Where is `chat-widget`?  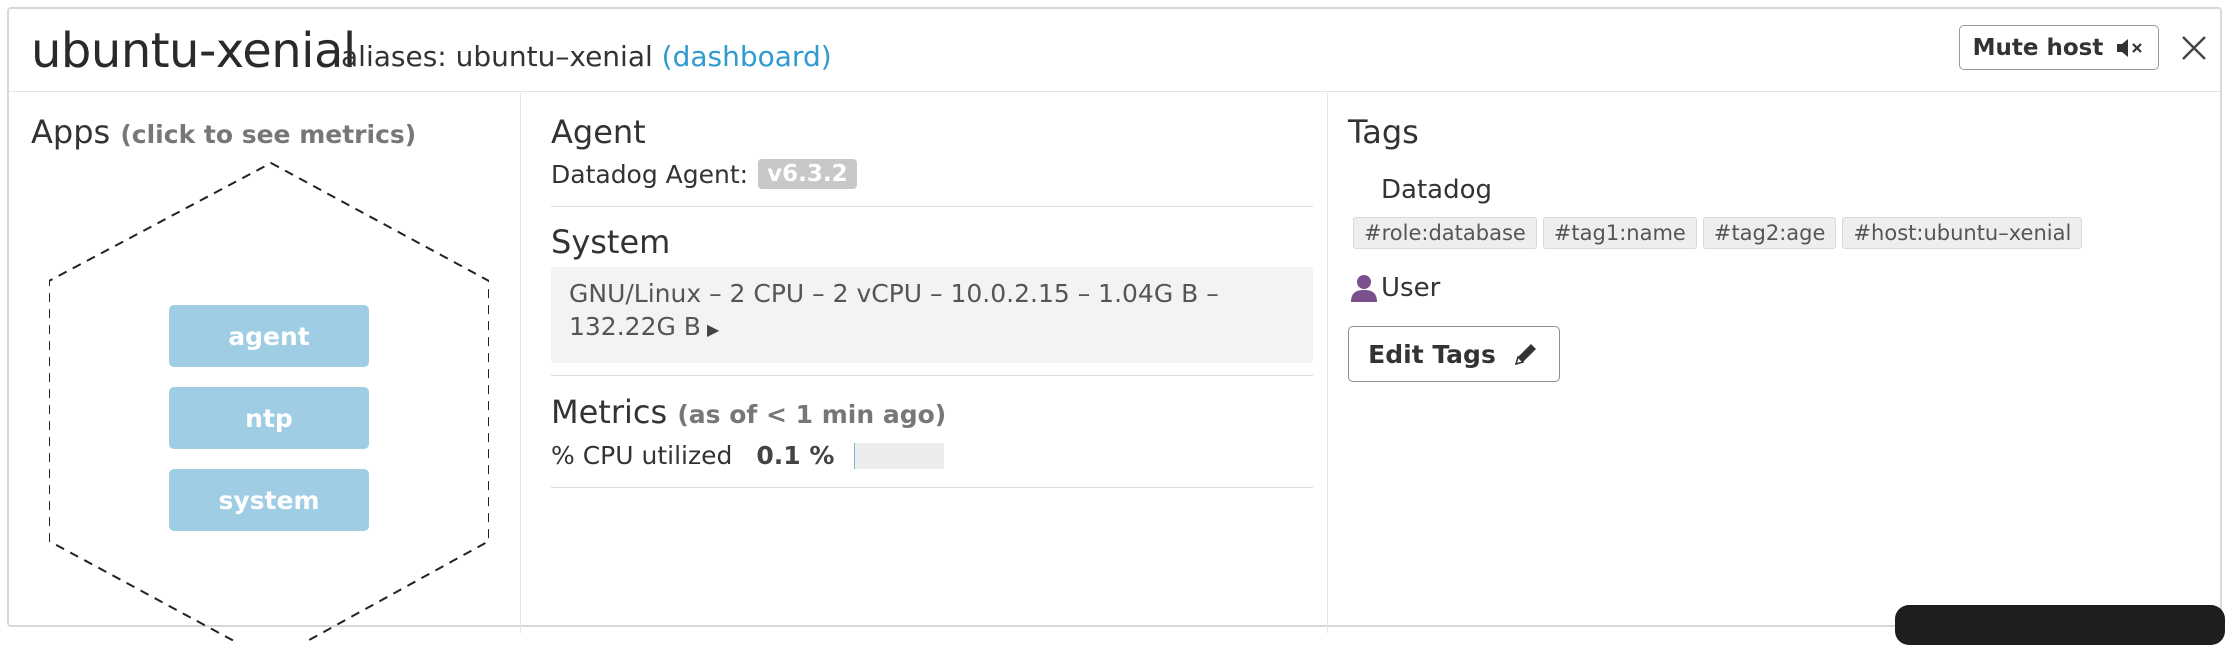
chat-widget is located at coordinates (2060, 625).